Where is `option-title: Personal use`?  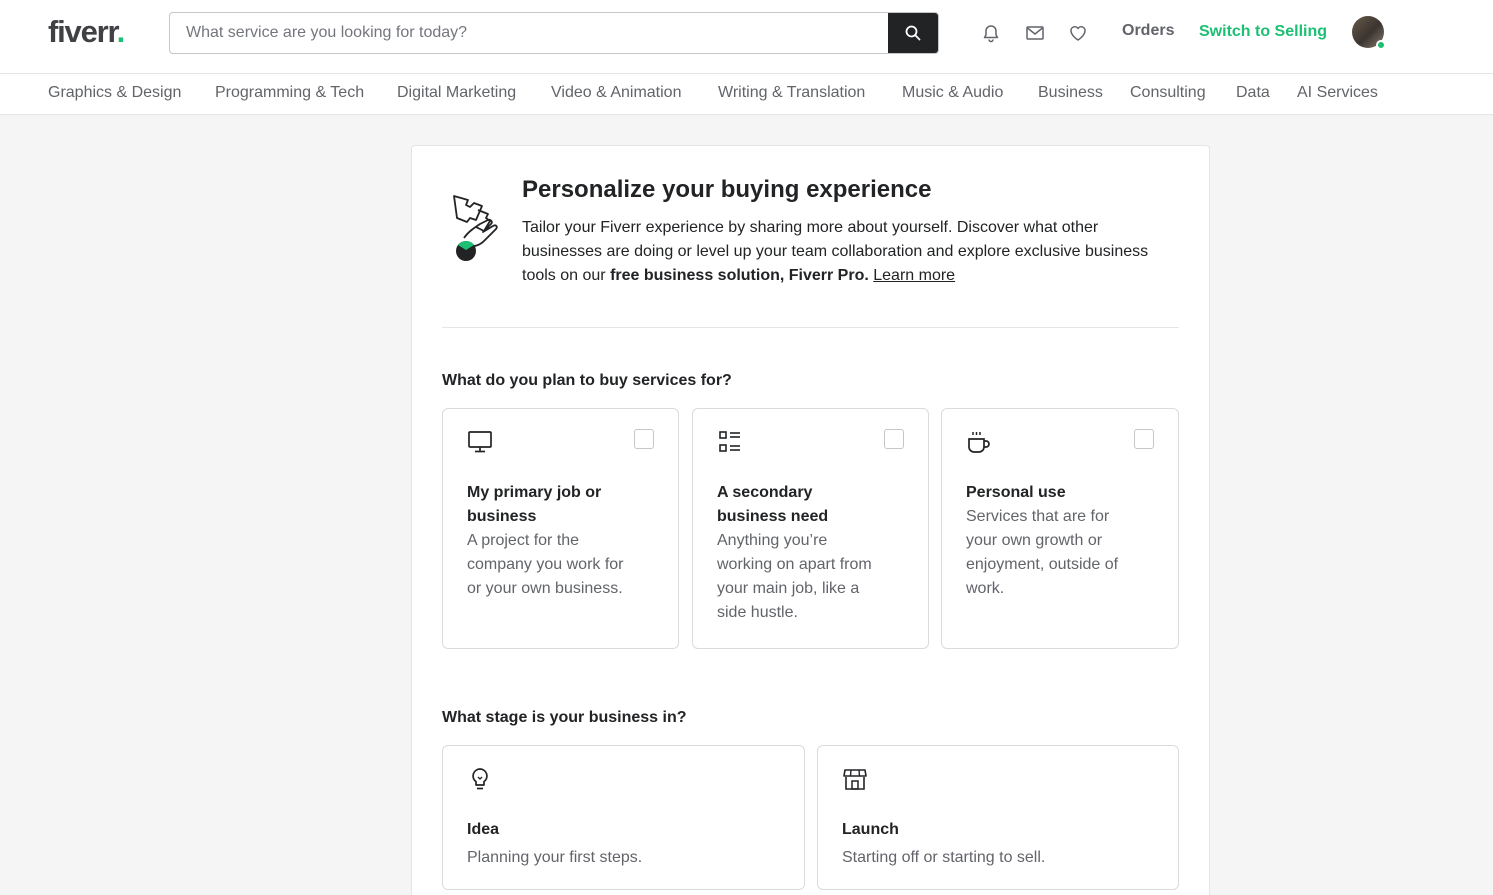 option-title: Personal use is located at coordinates (1016, 492).